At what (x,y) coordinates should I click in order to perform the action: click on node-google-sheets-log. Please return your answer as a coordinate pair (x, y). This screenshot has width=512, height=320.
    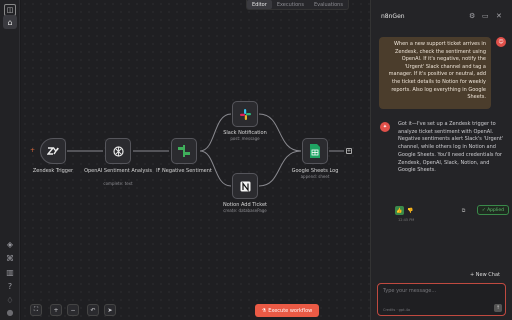
    Looking at the image, I should click on (315, 151).